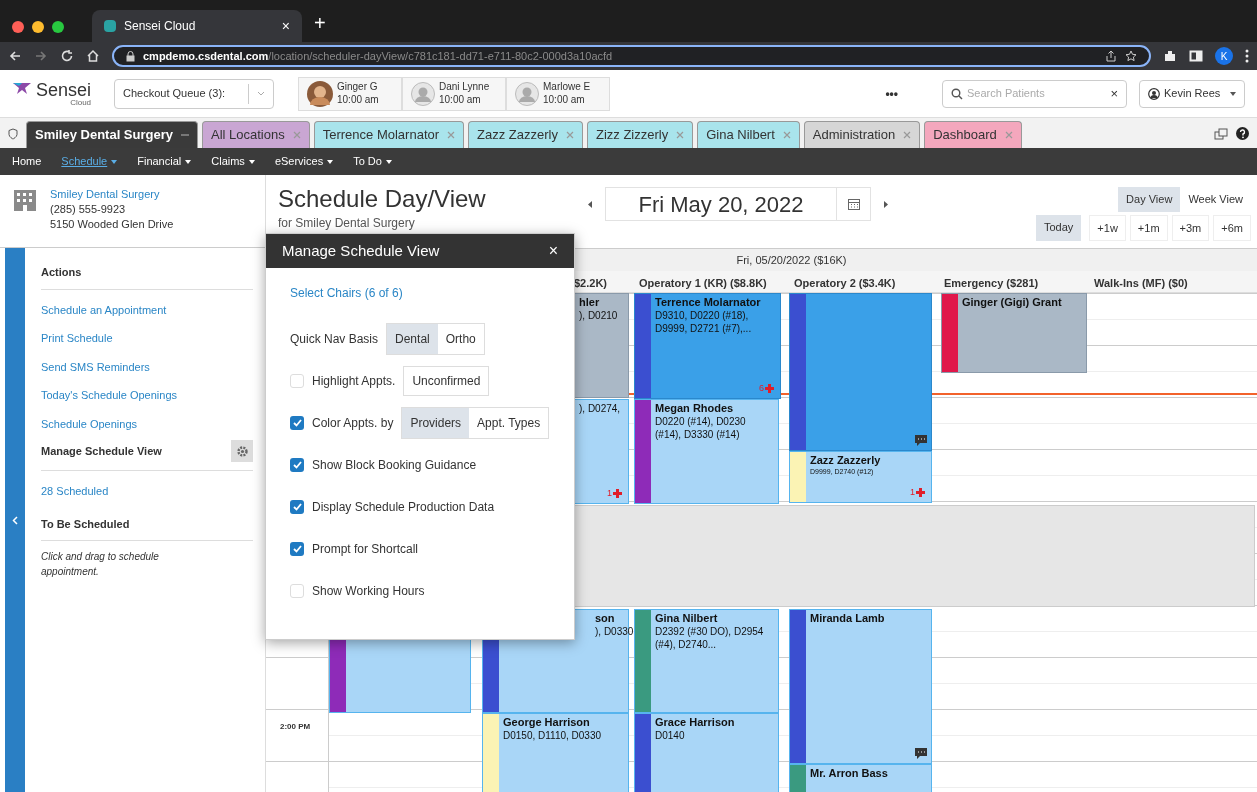 The image size is (1257, 792). Describe the element at coordinates (847, 618) in the screenshot. I see `patient-name: Miranda Lamb` at that location.